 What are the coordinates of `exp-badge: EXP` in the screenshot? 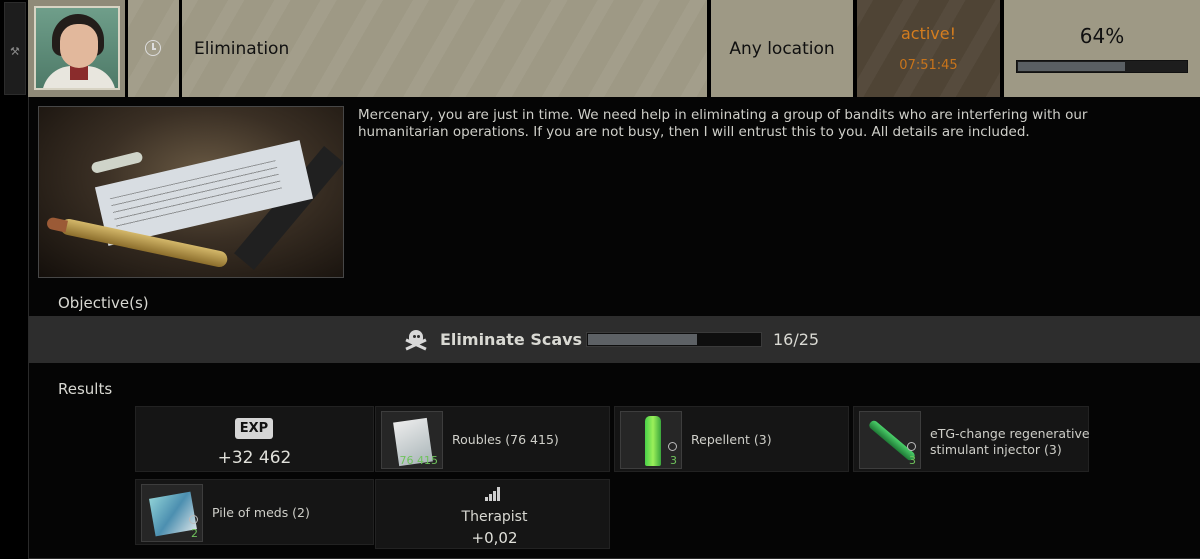 It's located at (254, 428).